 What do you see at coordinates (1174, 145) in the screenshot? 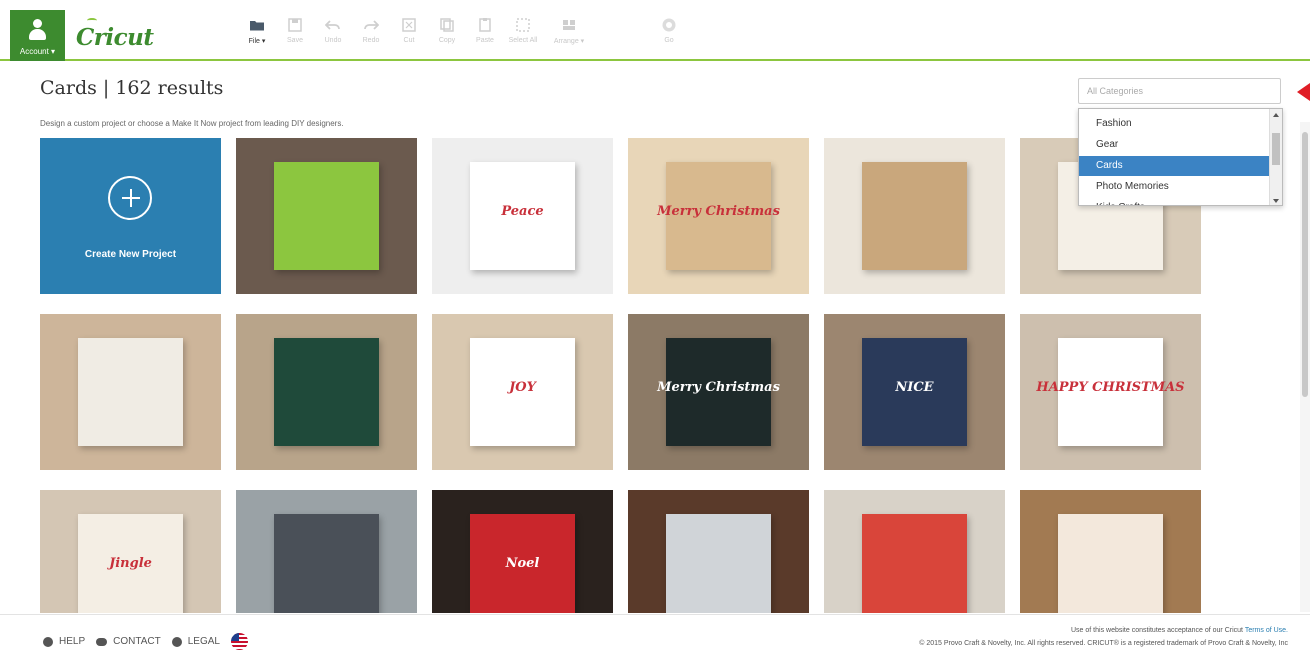
I see `category-option-gear: Gear` at bounding box center [1174, 145].